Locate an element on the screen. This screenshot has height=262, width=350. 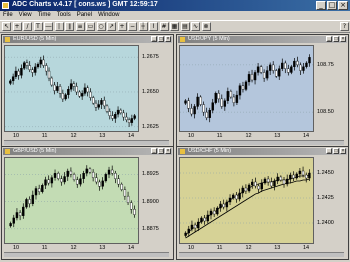
crosshair-tool: + is located at coordinates (17, 26).